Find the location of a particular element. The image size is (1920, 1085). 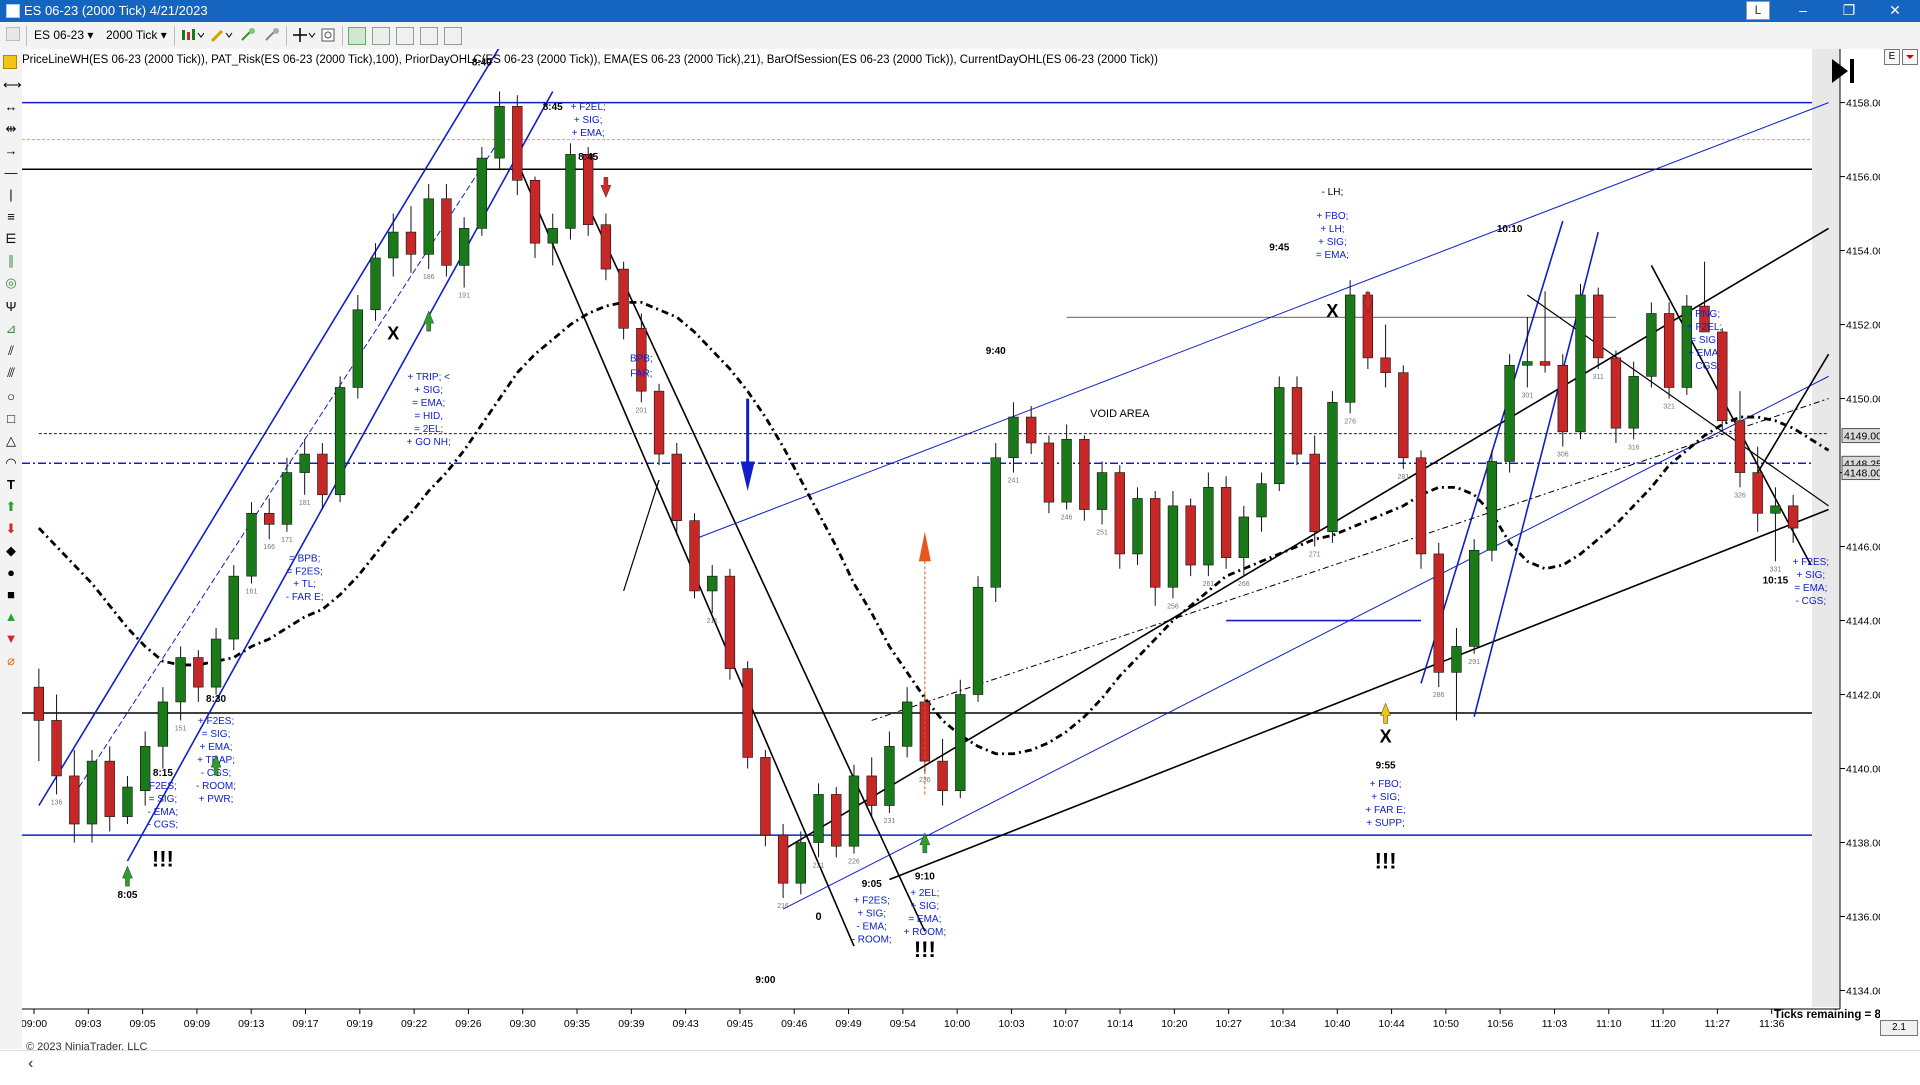

ruler-icon is located at coordinates (10, 62).